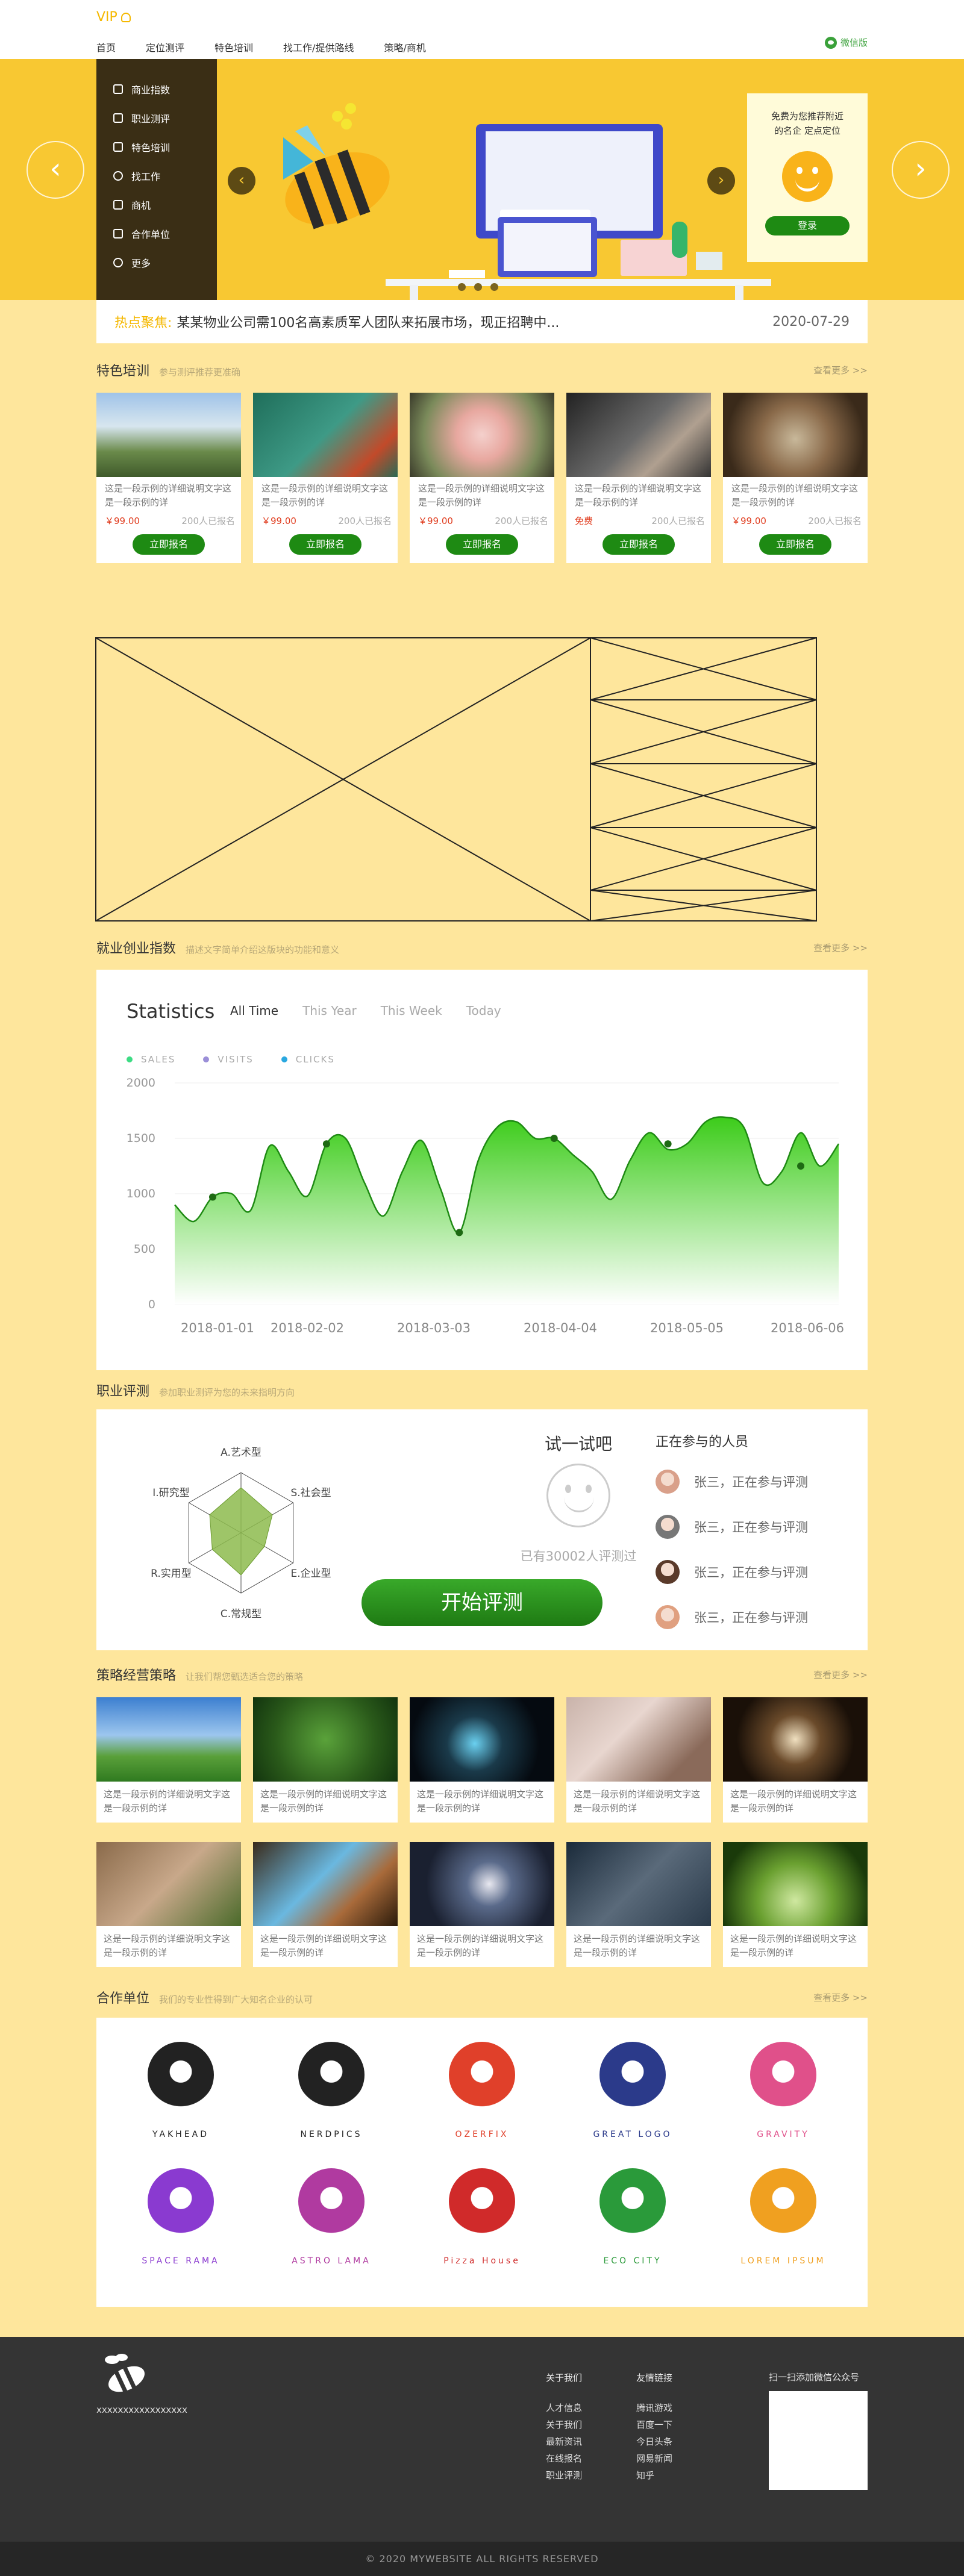  I want to click on nav-home: 首页, so click(106, 47).